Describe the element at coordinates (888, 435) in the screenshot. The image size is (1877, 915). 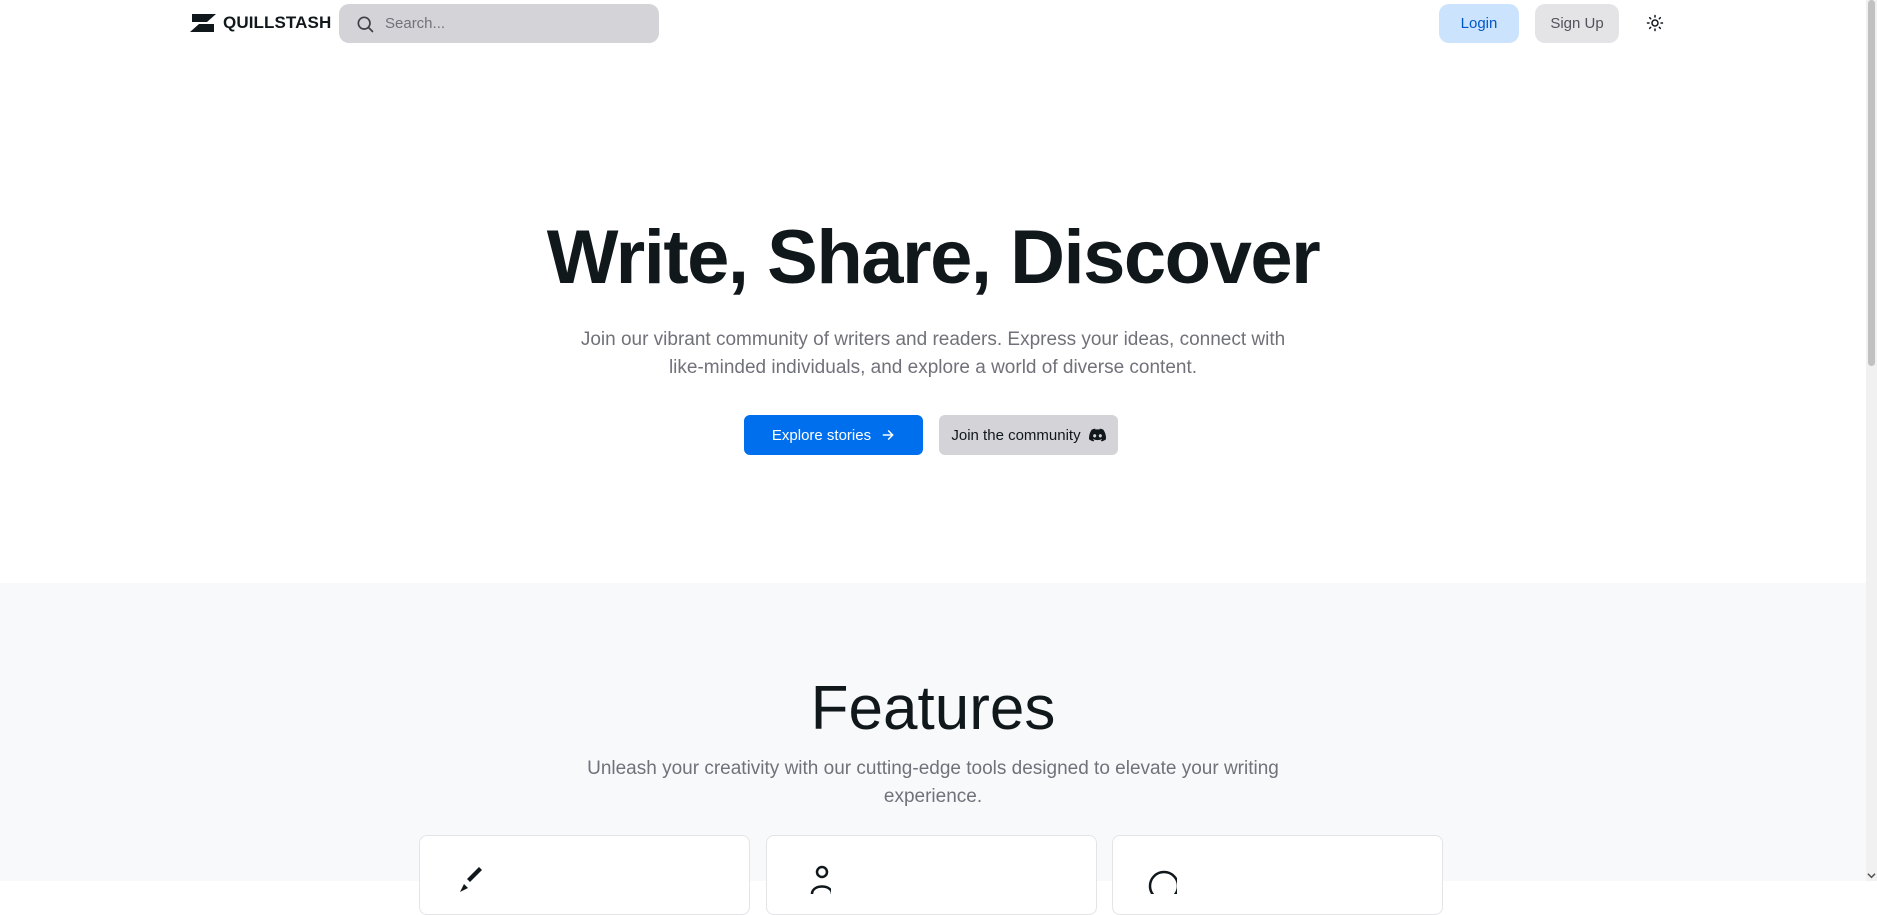
I see `arrow-right-icon` at that location.